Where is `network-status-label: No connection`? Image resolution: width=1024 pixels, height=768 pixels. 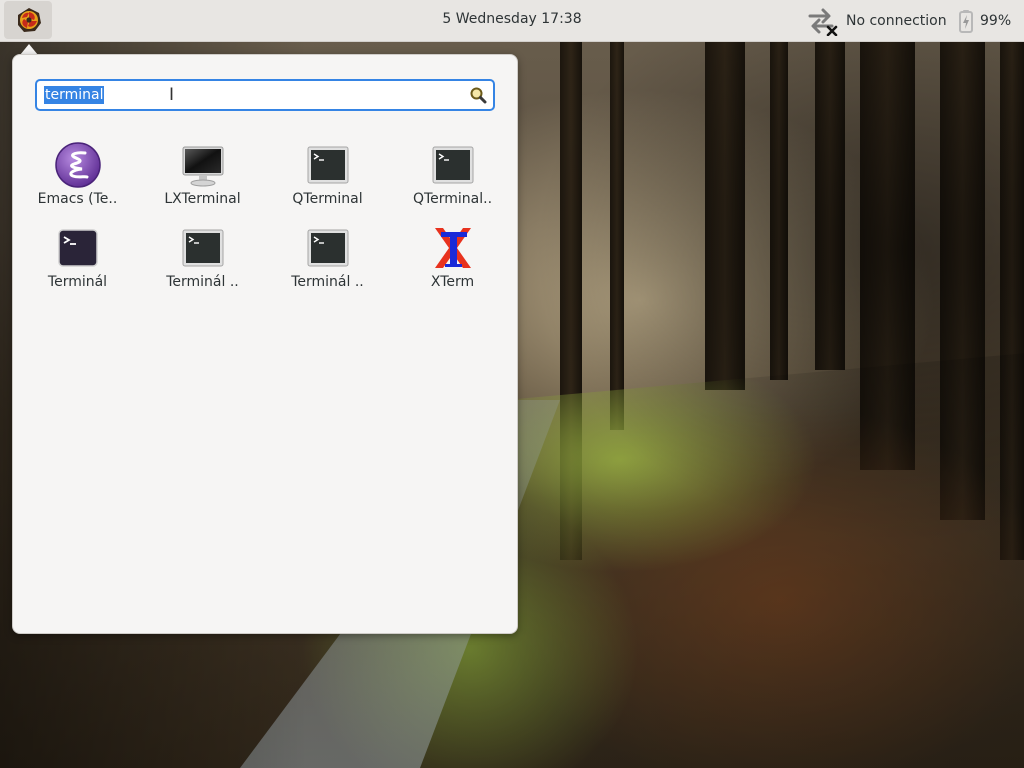
network-status-label: No connection is located at coordinates (896, 21).